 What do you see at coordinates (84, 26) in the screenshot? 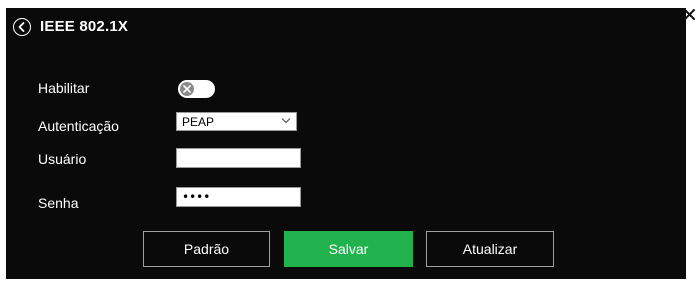
I see `page-title: IEEE 802.1X` at bounding box center [84, 26].